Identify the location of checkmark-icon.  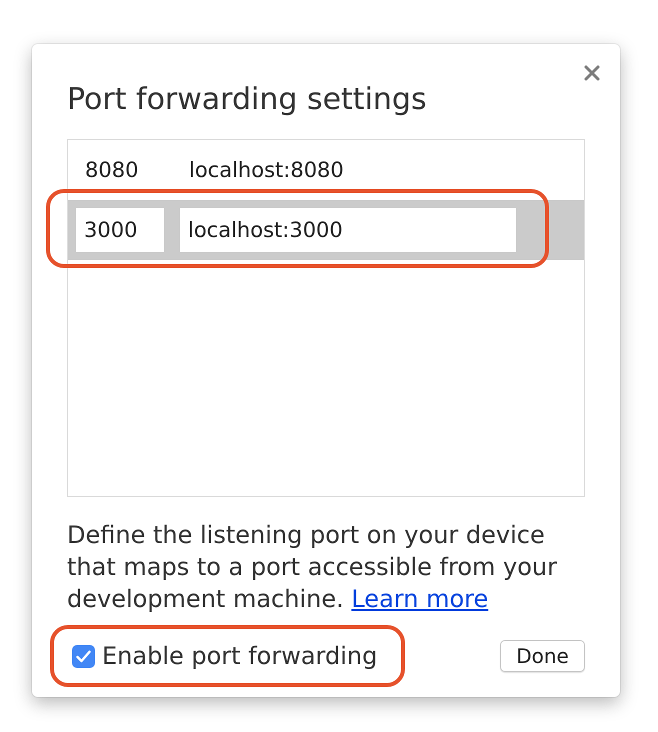
(83, 656).